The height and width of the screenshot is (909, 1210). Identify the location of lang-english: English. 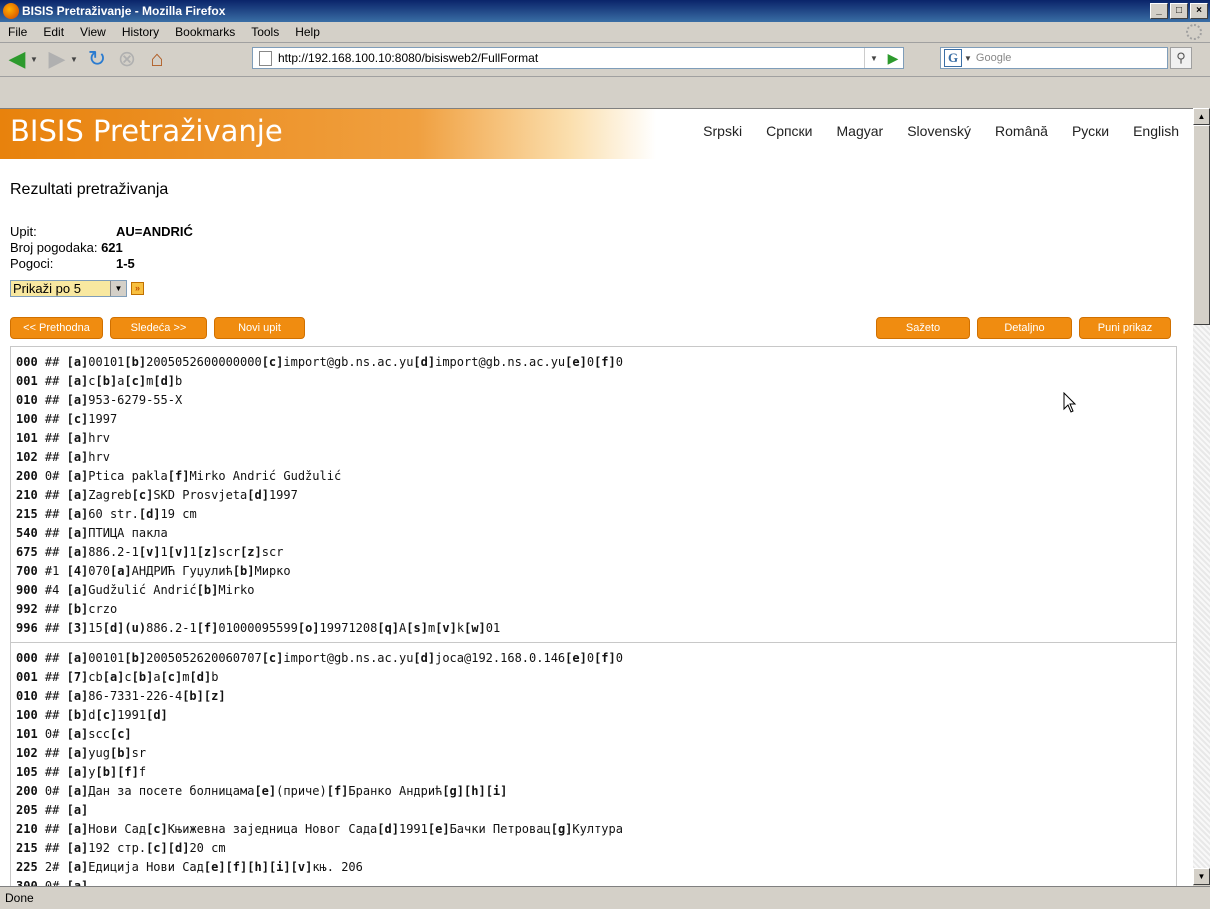
(1156, 131).